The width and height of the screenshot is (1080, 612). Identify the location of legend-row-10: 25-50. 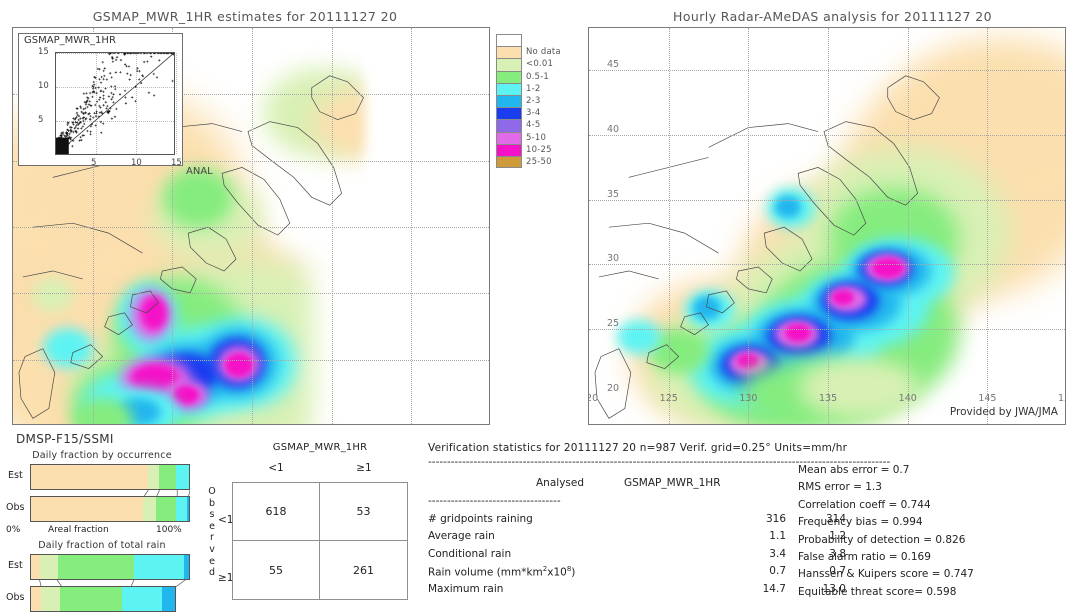
(538, 162).